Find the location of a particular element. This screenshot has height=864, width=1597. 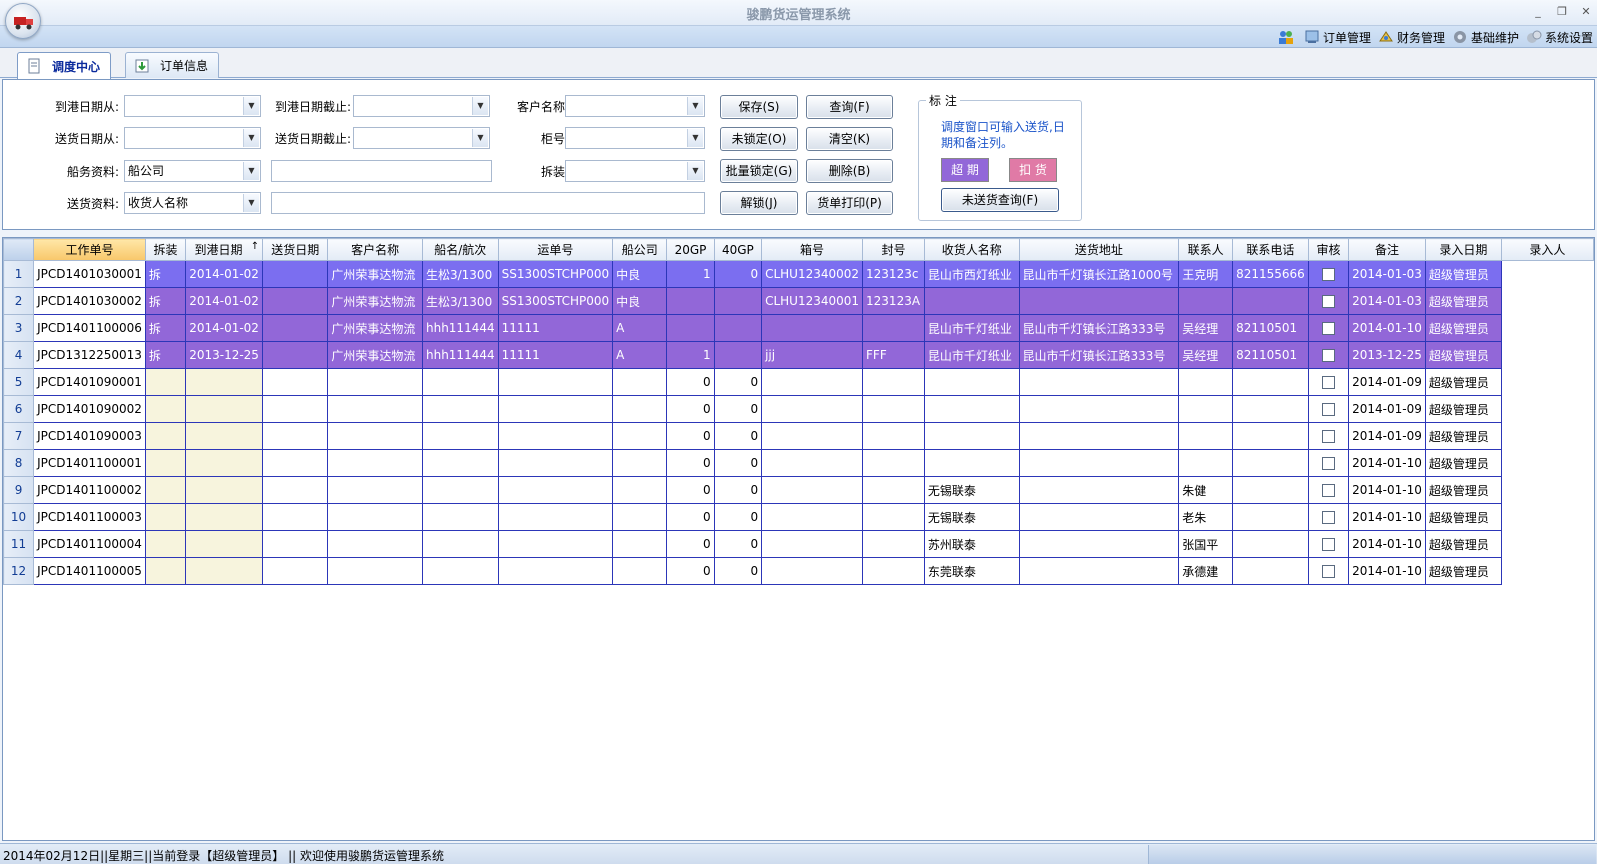

grid-cell: 2013-12-25 is located at coordinates (1387, 355).